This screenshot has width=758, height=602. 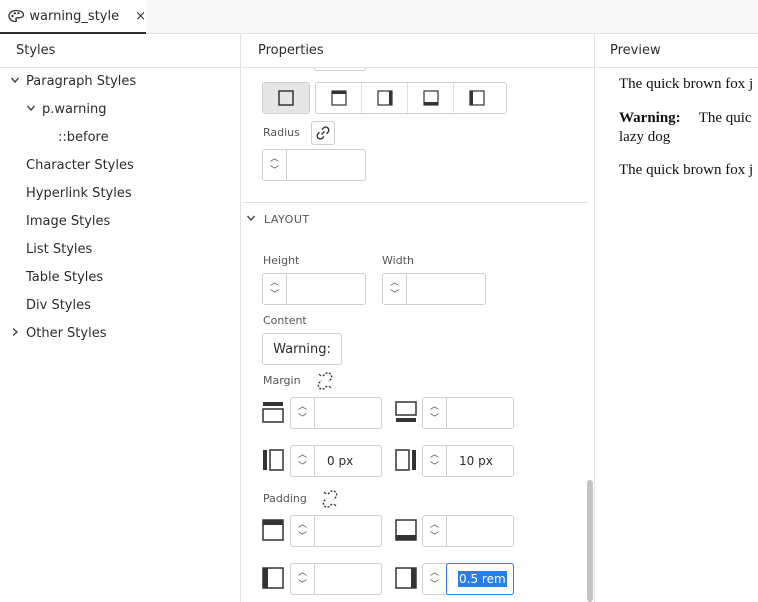 I want to click on link-radius-button, so click(x=323, y=133).